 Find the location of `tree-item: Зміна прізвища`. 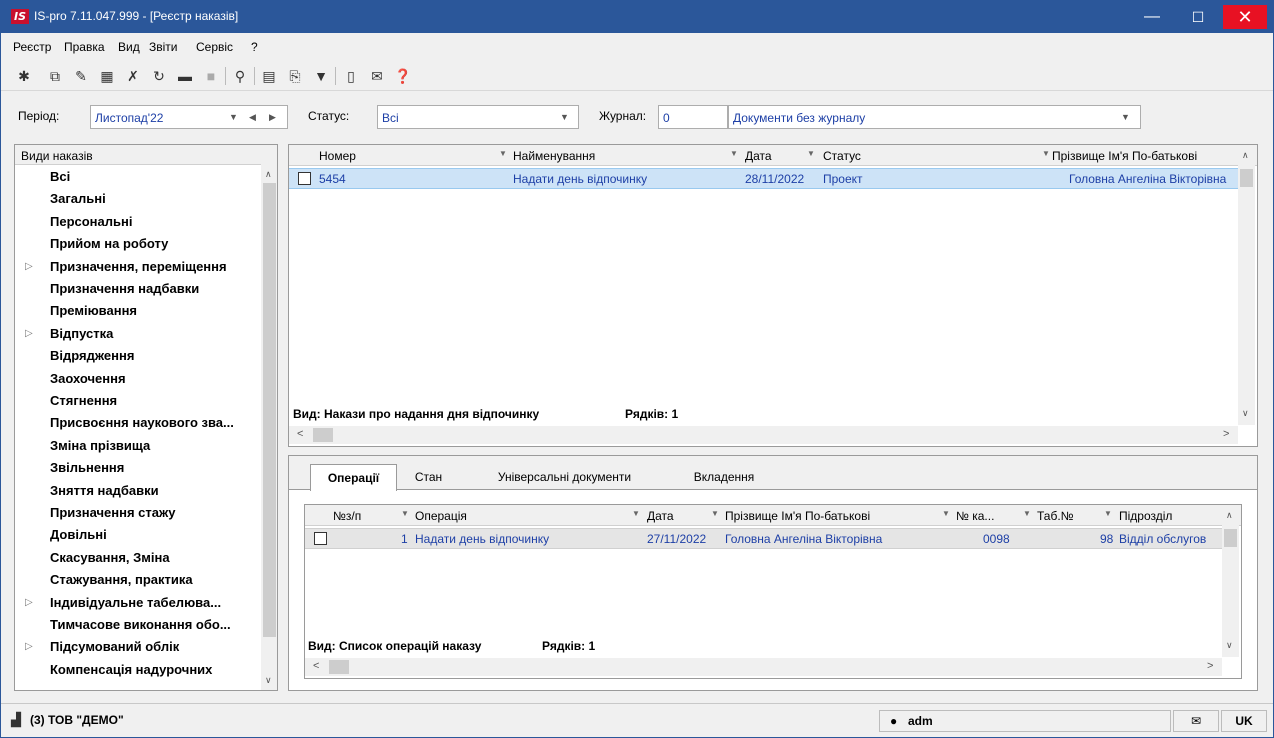

tree-item: Зміна прізвища is located at coordinates (138, 446).